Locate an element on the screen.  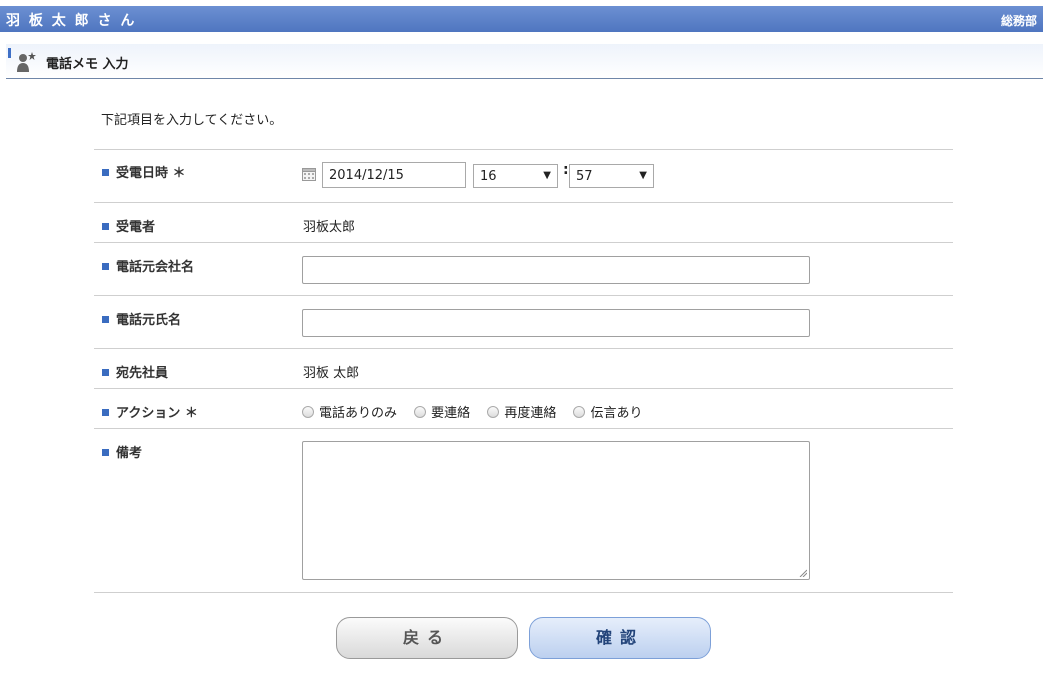
recipient-label: 宛先社員 is located at coordinates (135, 371).